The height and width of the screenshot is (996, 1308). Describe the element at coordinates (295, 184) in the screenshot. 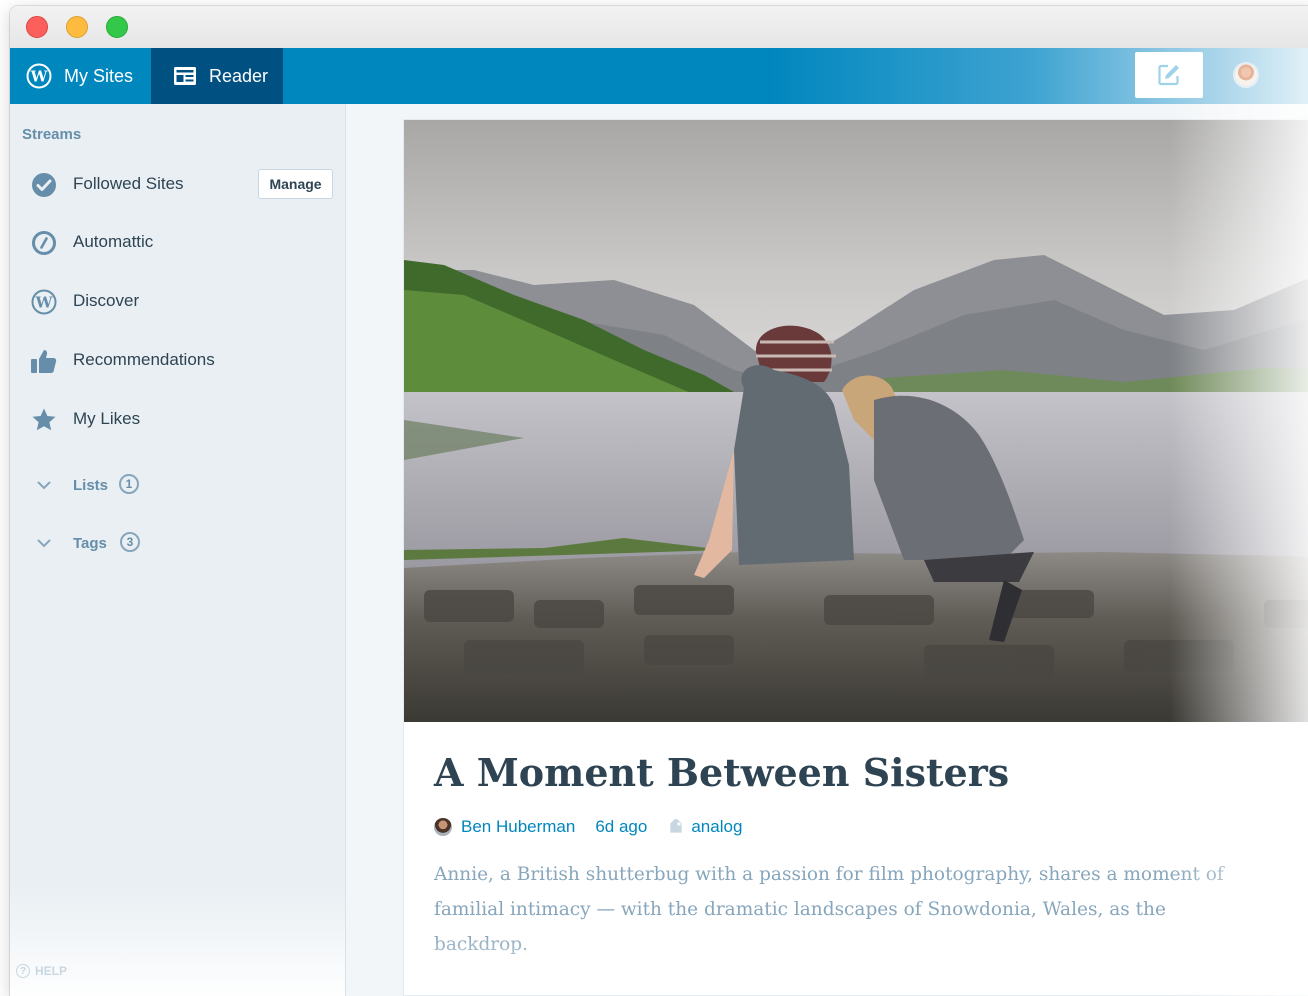

I see `manage-button: Manage` at that location.